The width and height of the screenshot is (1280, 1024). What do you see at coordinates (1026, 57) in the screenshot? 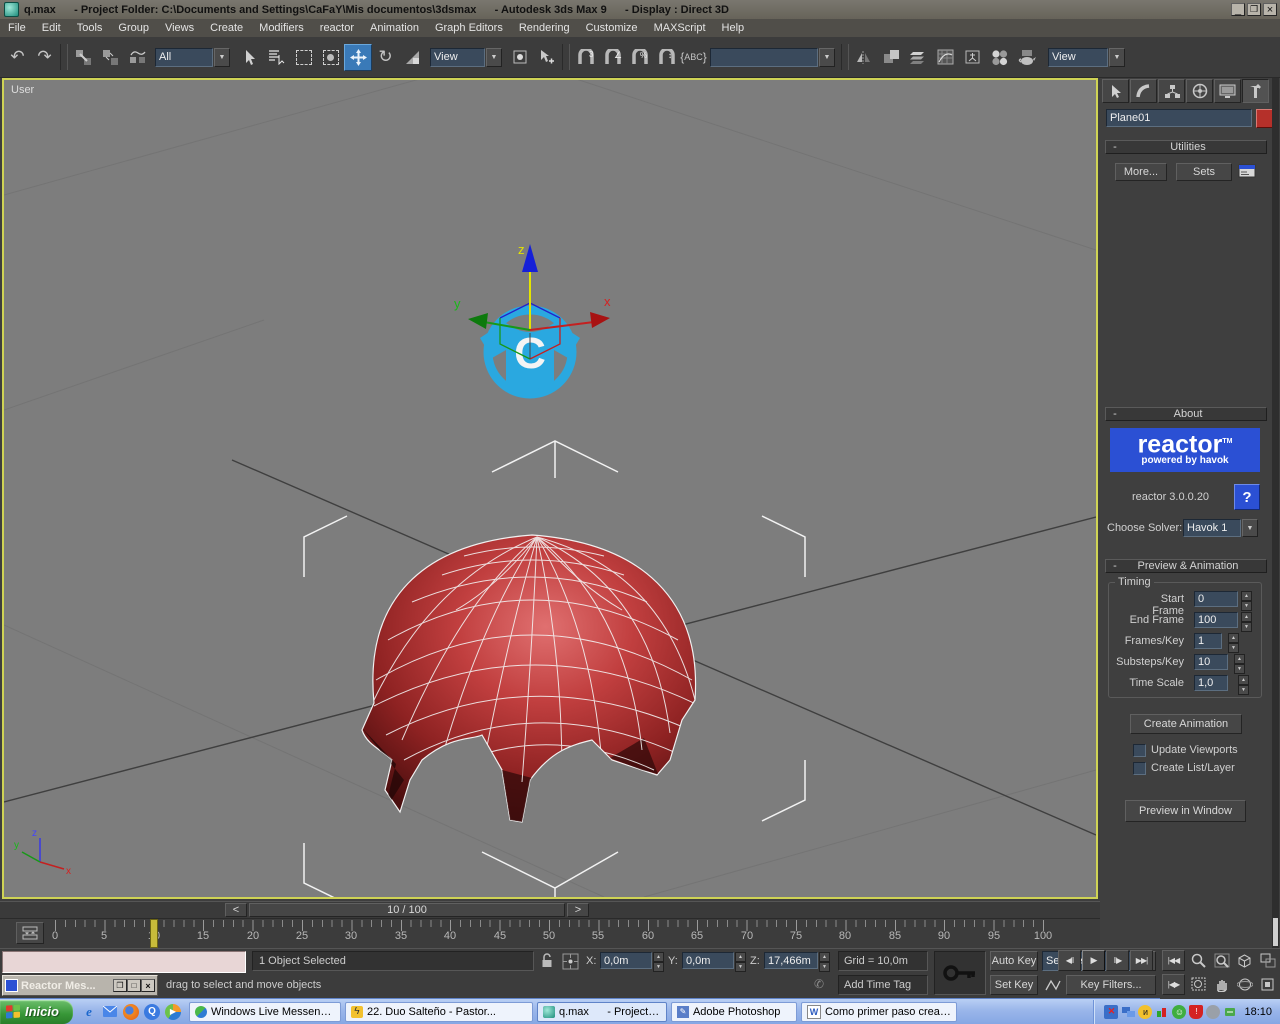
I see `render-setup-icon` at bounding box center [1026, 57].